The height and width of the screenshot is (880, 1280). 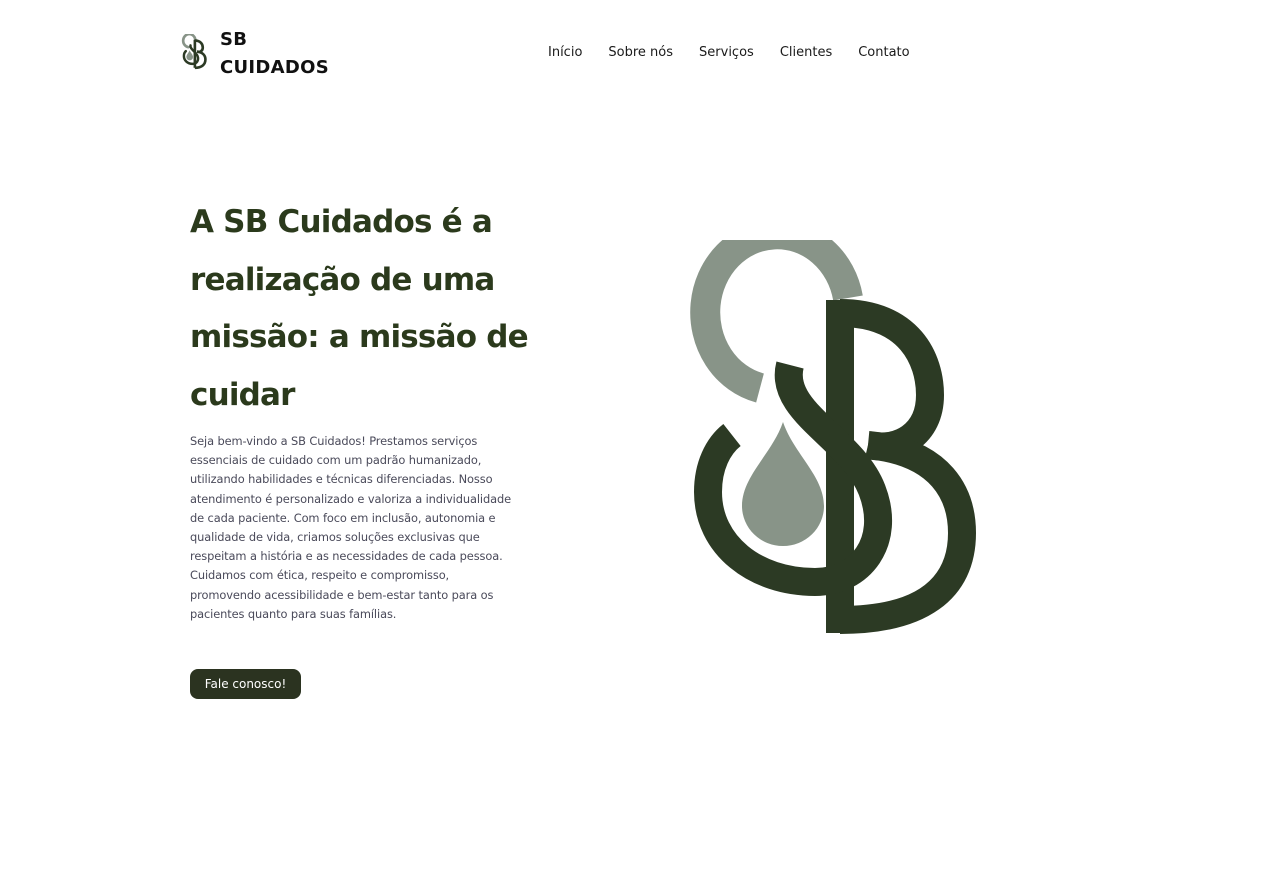 I want to click on contact-us-button: Fale conosco!, so click(x=245, y=684).